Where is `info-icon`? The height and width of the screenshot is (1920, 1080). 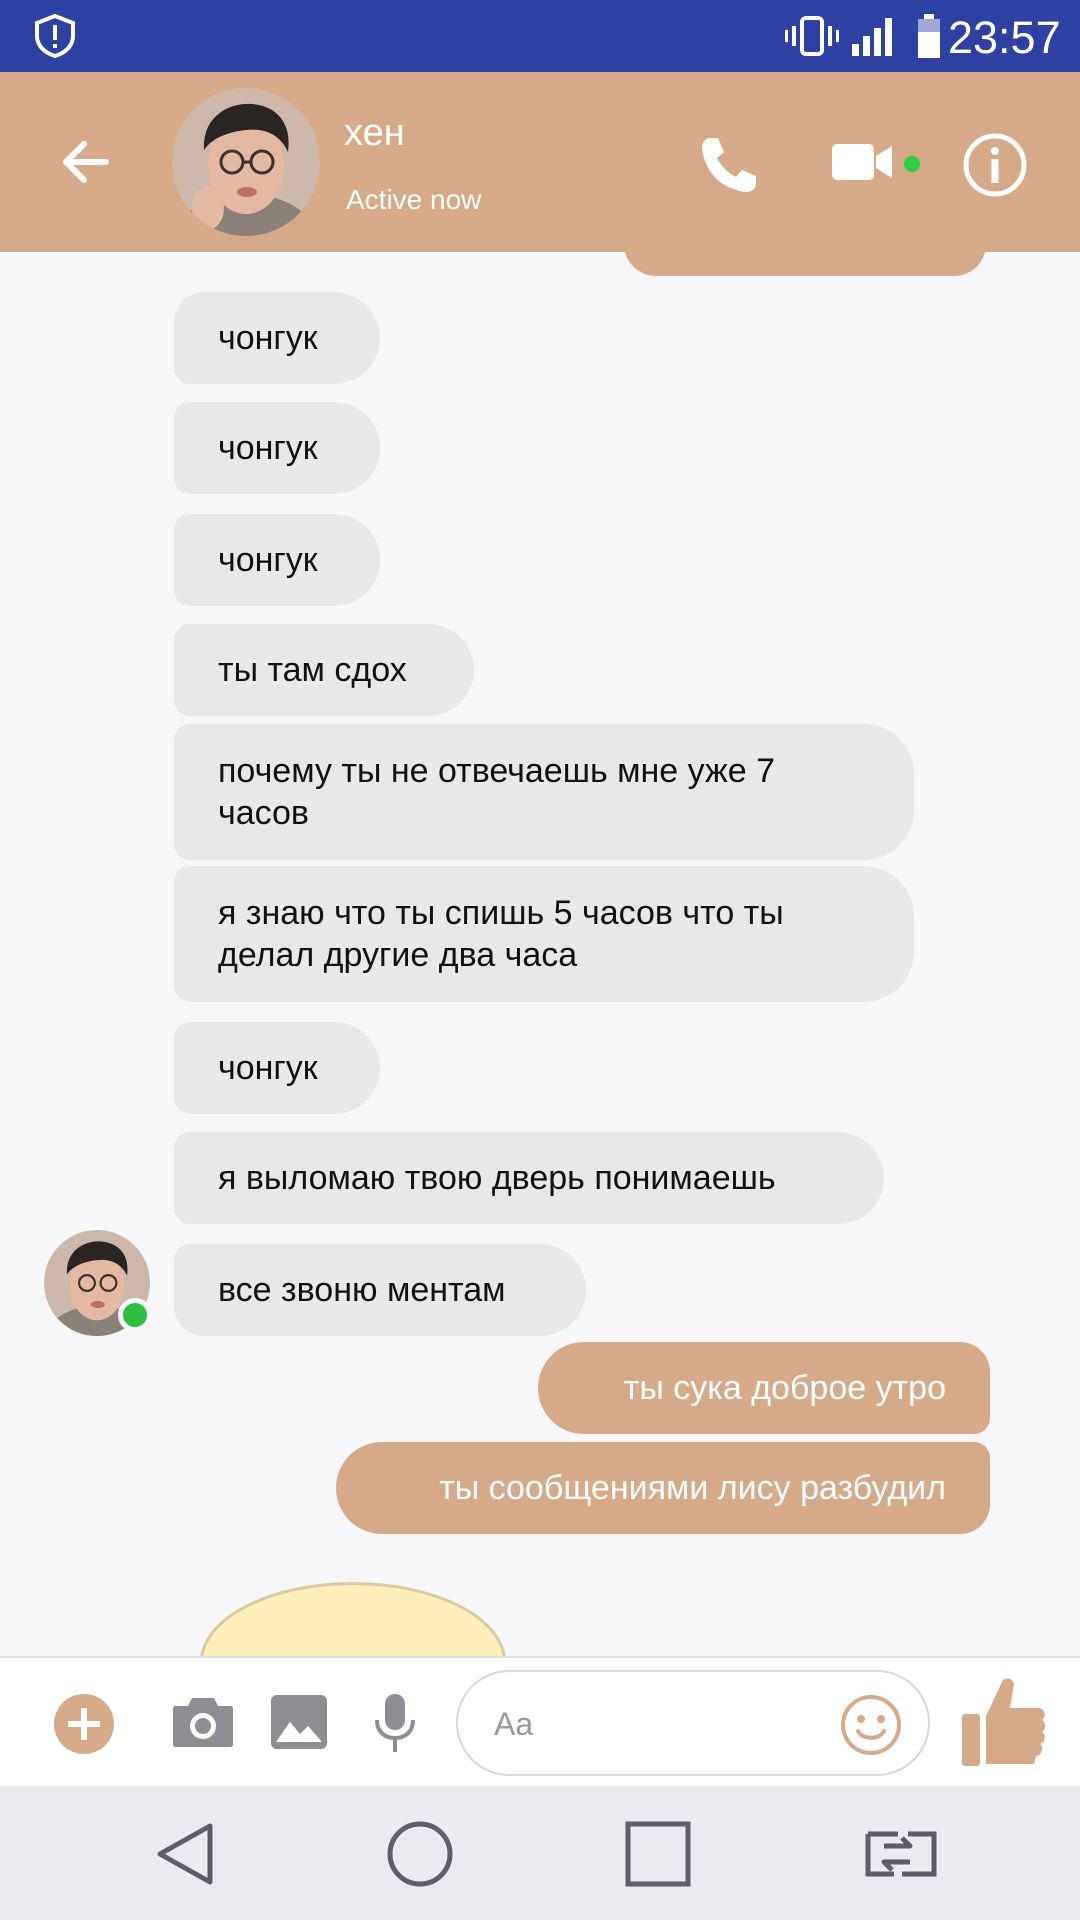 info-icon is located at coordinates (995, 165).